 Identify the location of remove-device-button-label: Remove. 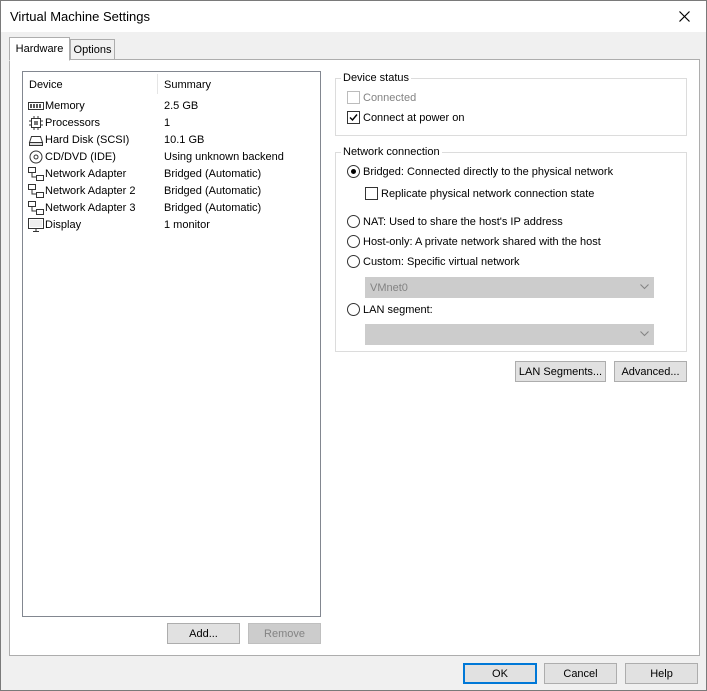
(284, 633).